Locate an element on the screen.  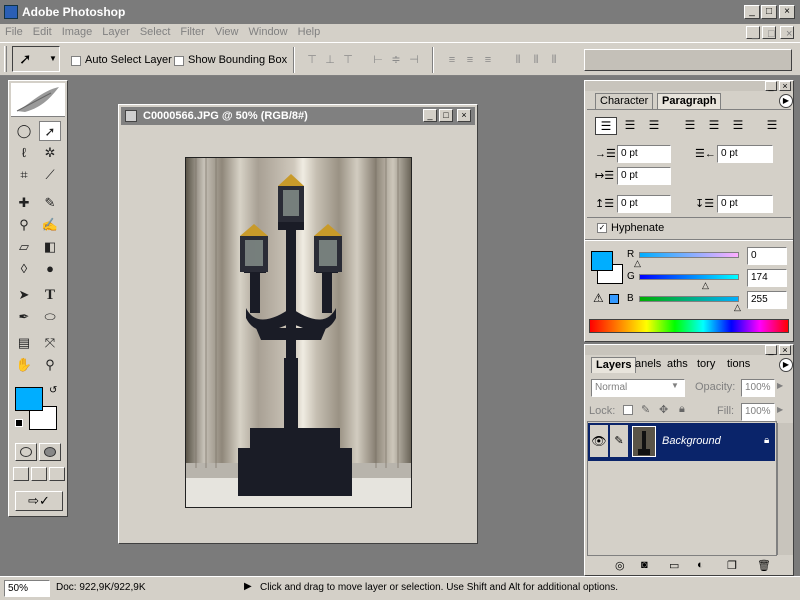
distribute-vcenter-icon: ≡ is located at coordinates (470, 60).